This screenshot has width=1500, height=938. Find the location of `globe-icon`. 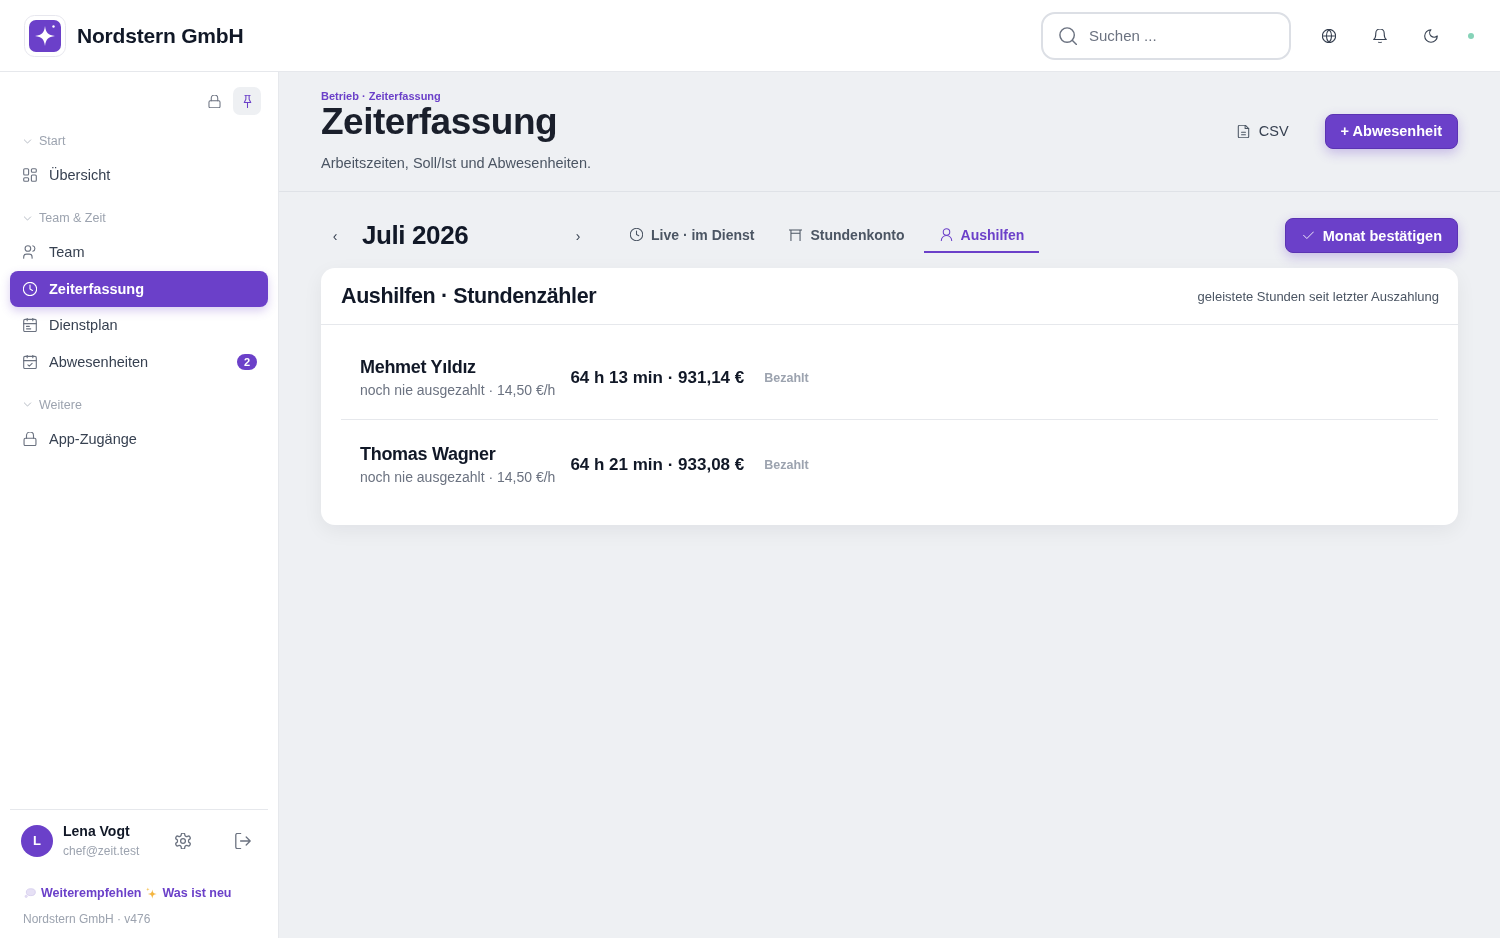

globe-icon is located at coordinates (1329, 35).